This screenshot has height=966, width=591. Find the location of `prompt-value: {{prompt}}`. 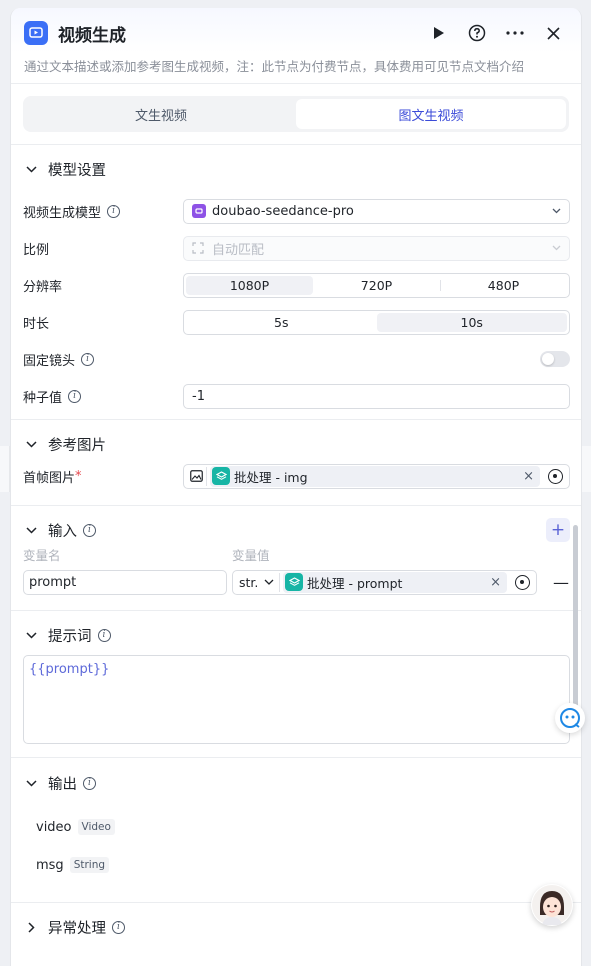

prompt-value: {{prompt}} is located at coordinates (69, 669).